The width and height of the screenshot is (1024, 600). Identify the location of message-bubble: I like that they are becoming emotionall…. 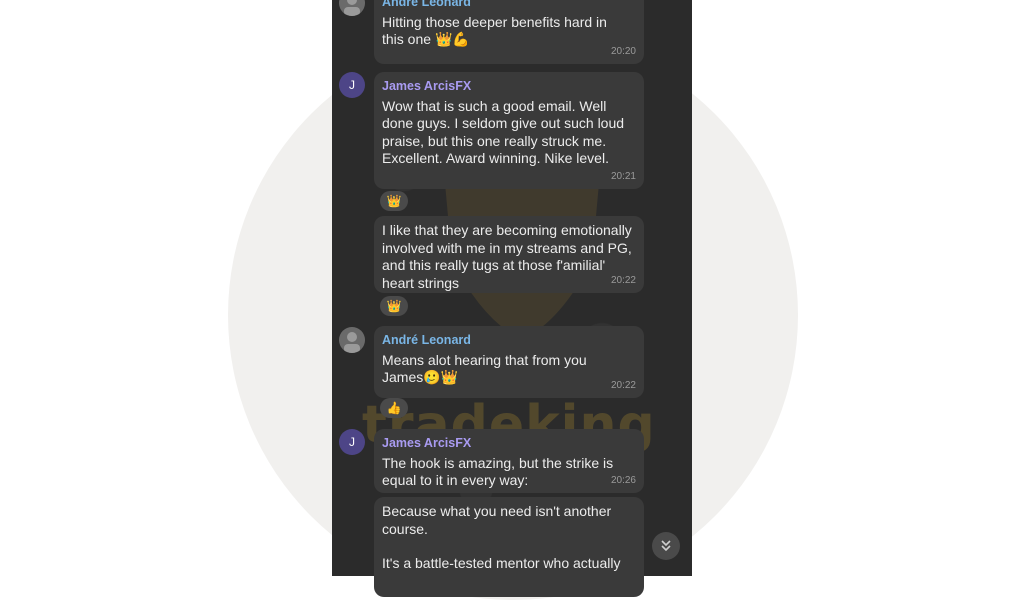
(509, 254).